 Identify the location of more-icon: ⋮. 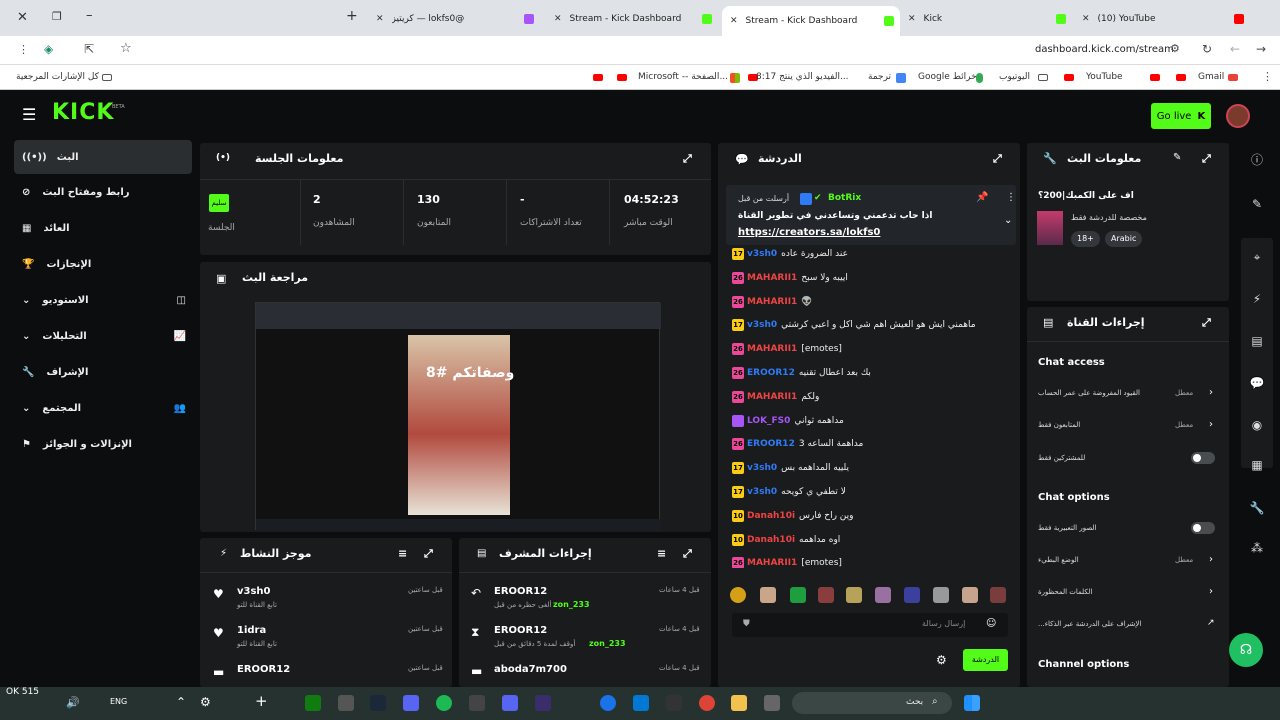
(1011, 197).